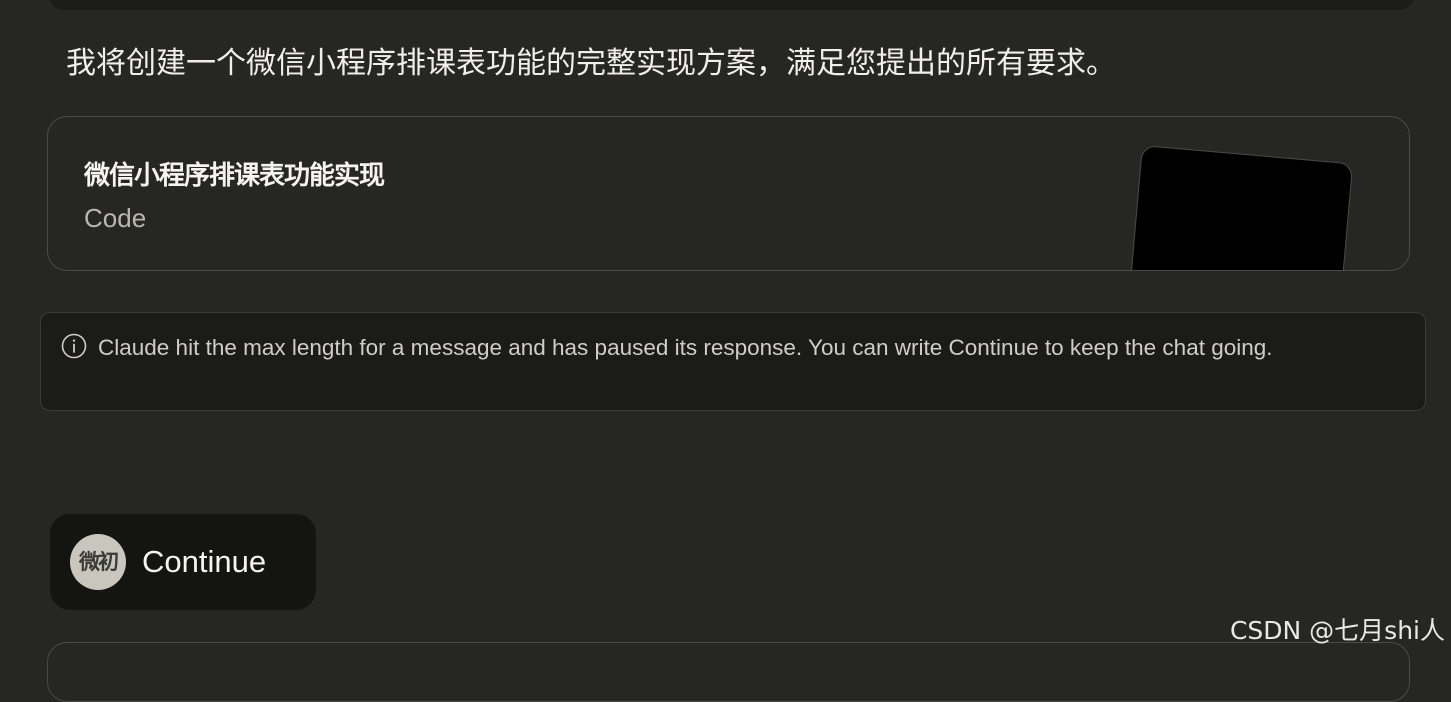 This screenshot has width=1451, height=702. I want to click on artifact-title: 微信小程序排课表功能实现, so click(234, 176).